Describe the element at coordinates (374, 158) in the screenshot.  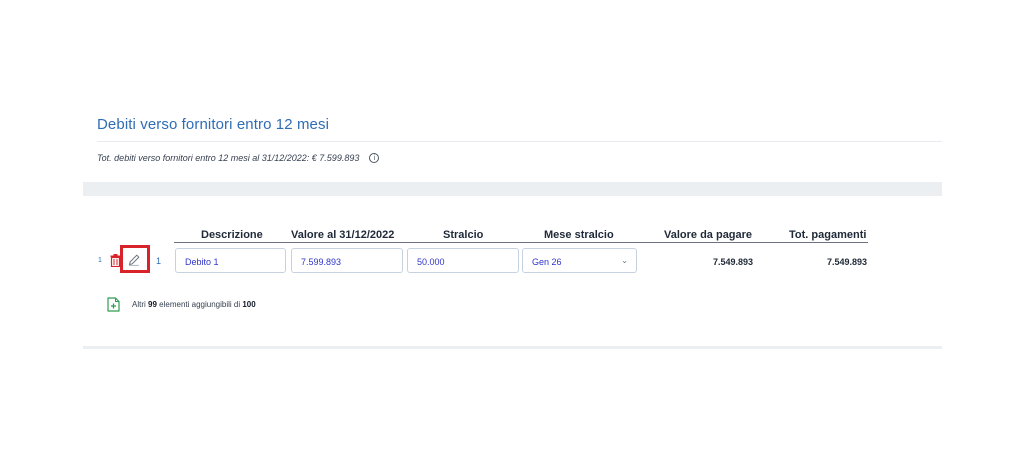
I see `info-icon: i` at that location.